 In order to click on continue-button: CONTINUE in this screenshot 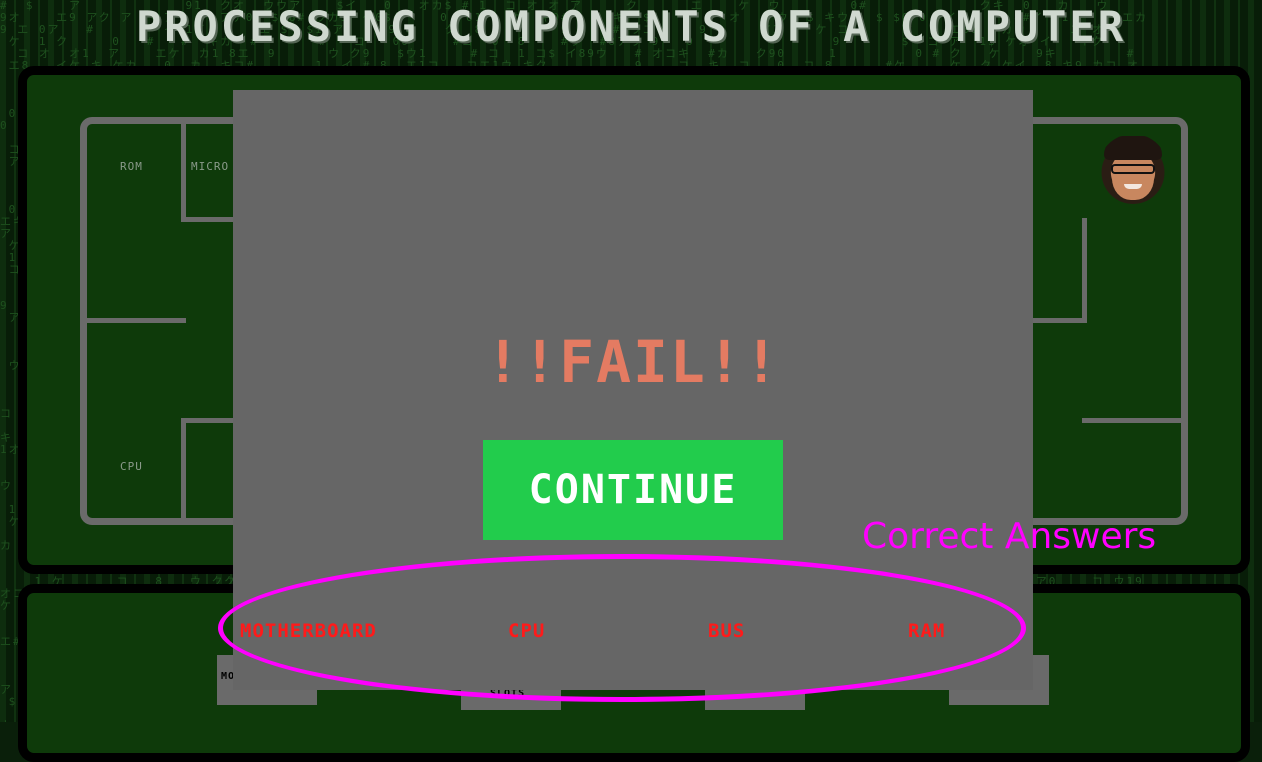, I will do `click(633, 490)`.